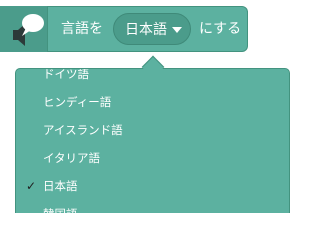 The image size is (320, 240). I want to click on language-option-label: ヒンディー語, so click(77, 102).